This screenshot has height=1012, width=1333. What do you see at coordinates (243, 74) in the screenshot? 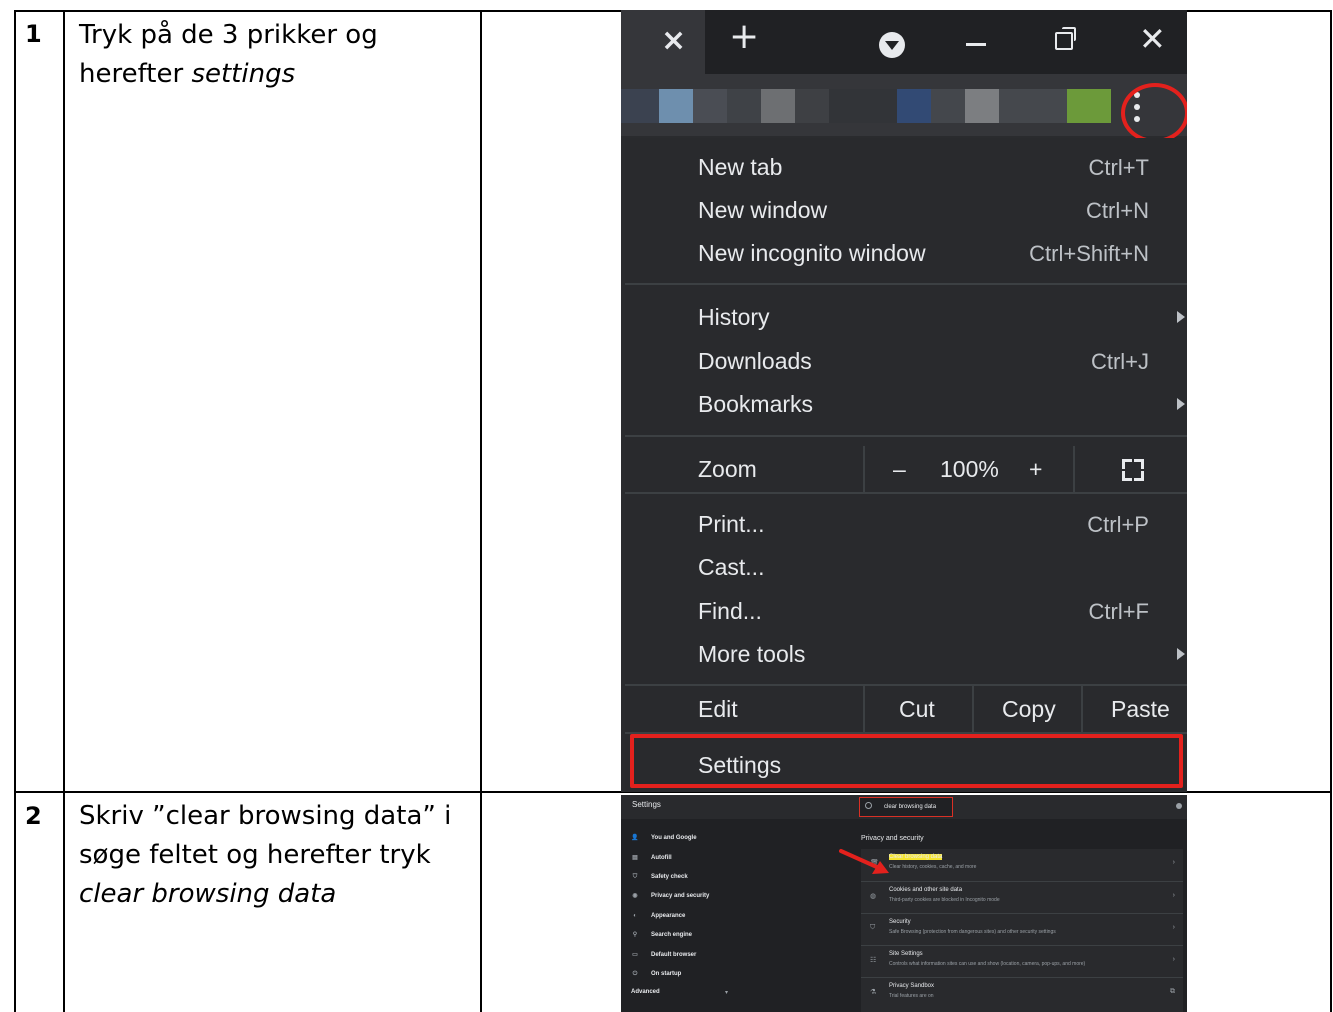
I see `step-1-emphasis: settings` at bounding box center [243, 74].